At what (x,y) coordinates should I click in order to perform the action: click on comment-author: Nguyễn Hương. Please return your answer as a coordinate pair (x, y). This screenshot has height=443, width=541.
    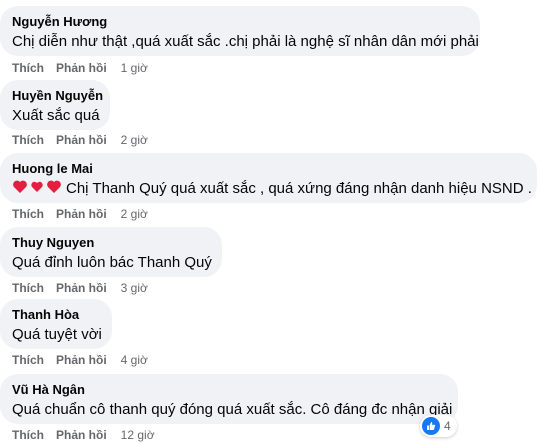
    Looking at the image, I should click on (240, 22).